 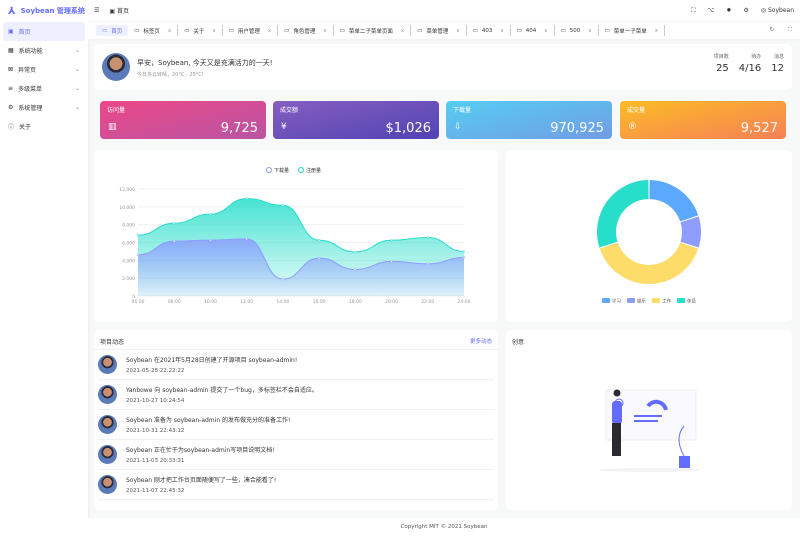 What do you see at coordinates (481, 341) in the screenshot?
I see `more-activity-link: 更多动态` at bounding box center [481, 341].